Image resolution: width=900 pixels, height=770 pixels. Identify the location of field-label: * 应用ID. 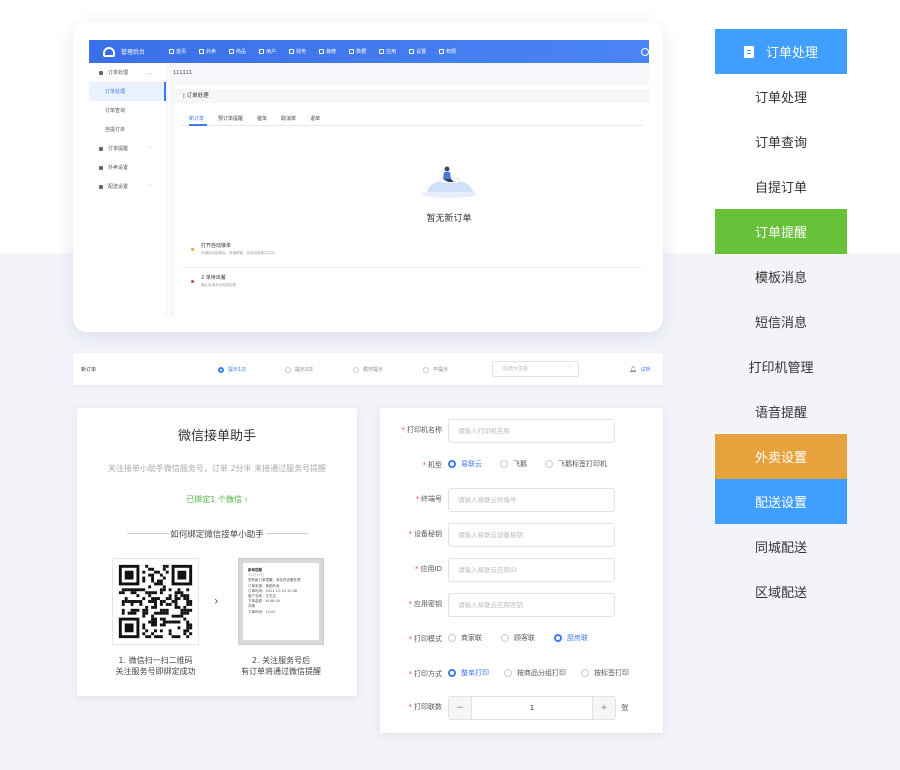
(428, 569).